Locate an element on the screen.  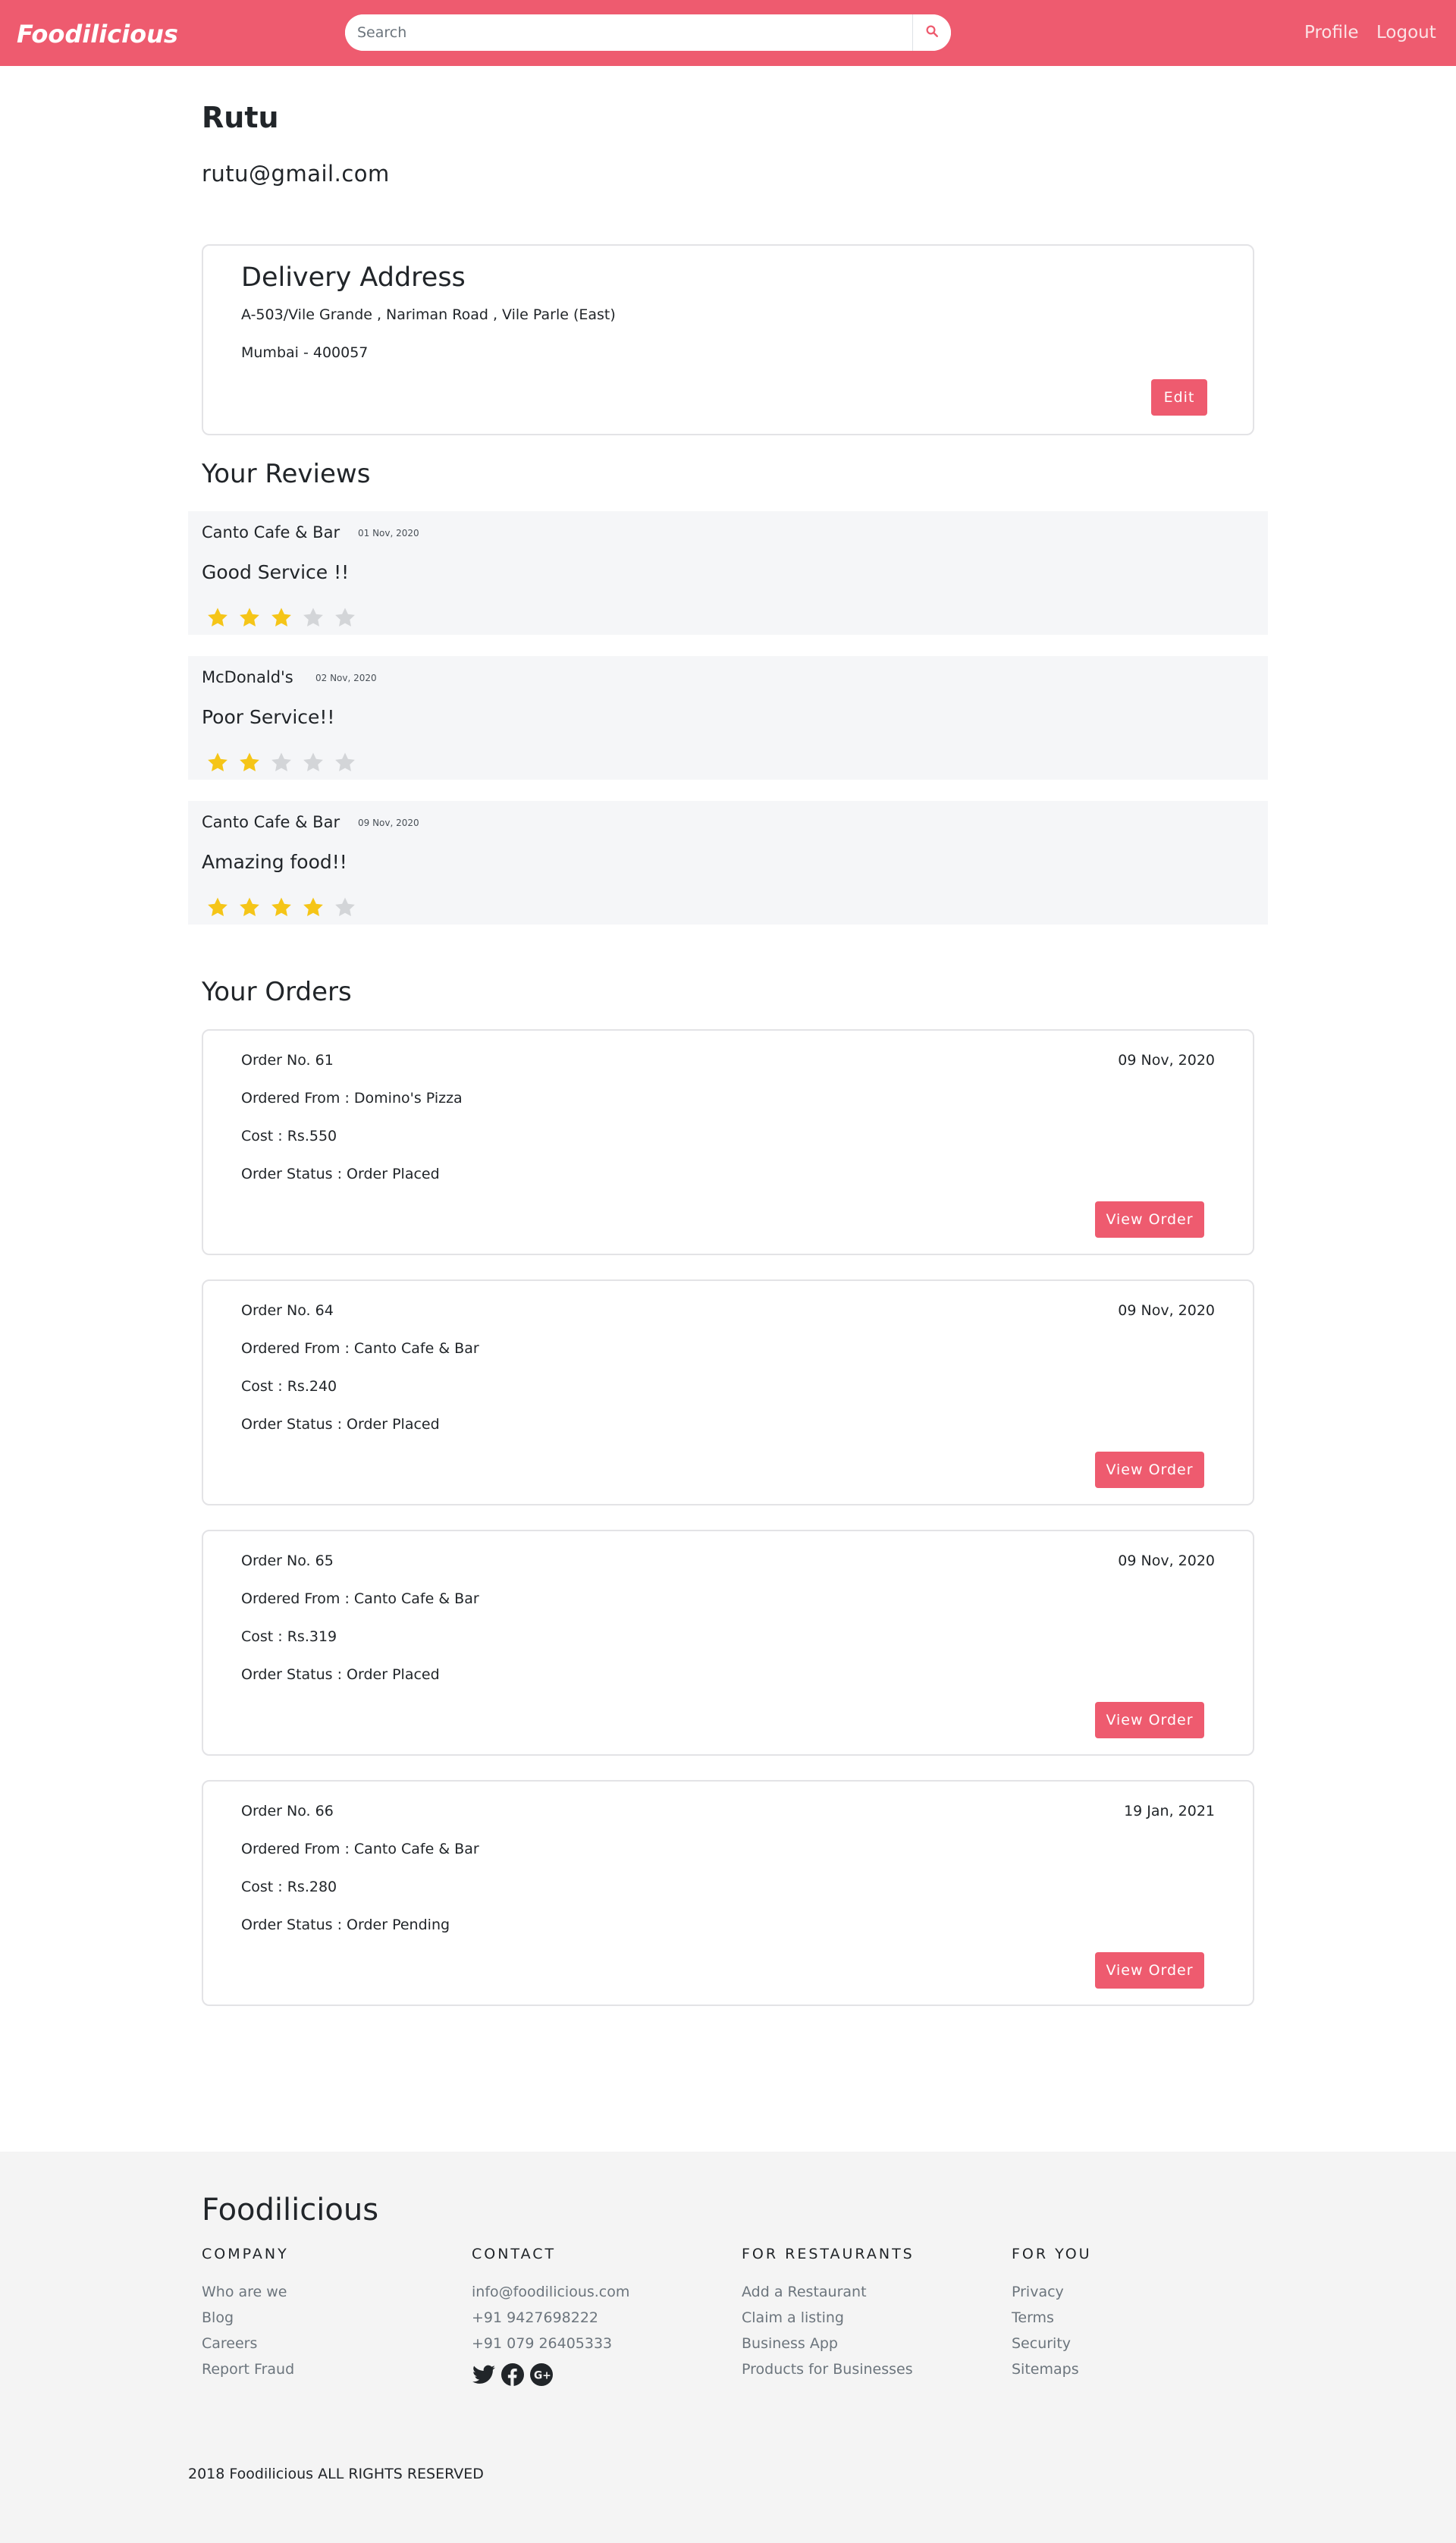
search-icon is located at coordinates (932, 32).